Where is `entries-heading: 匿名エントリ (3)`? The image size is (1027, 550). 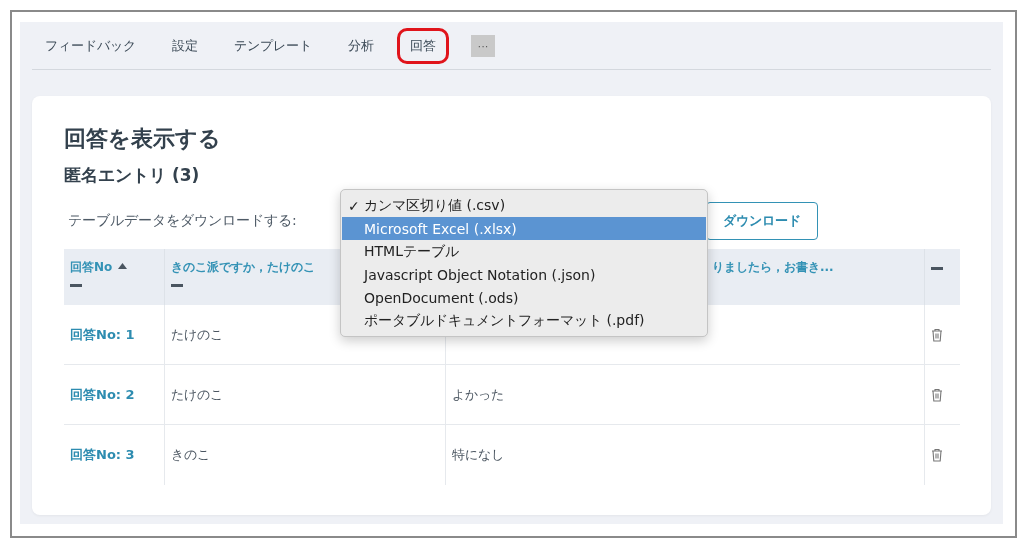
entries-heading: 匿名エントリ (3) is located at coordinates (132, 175).